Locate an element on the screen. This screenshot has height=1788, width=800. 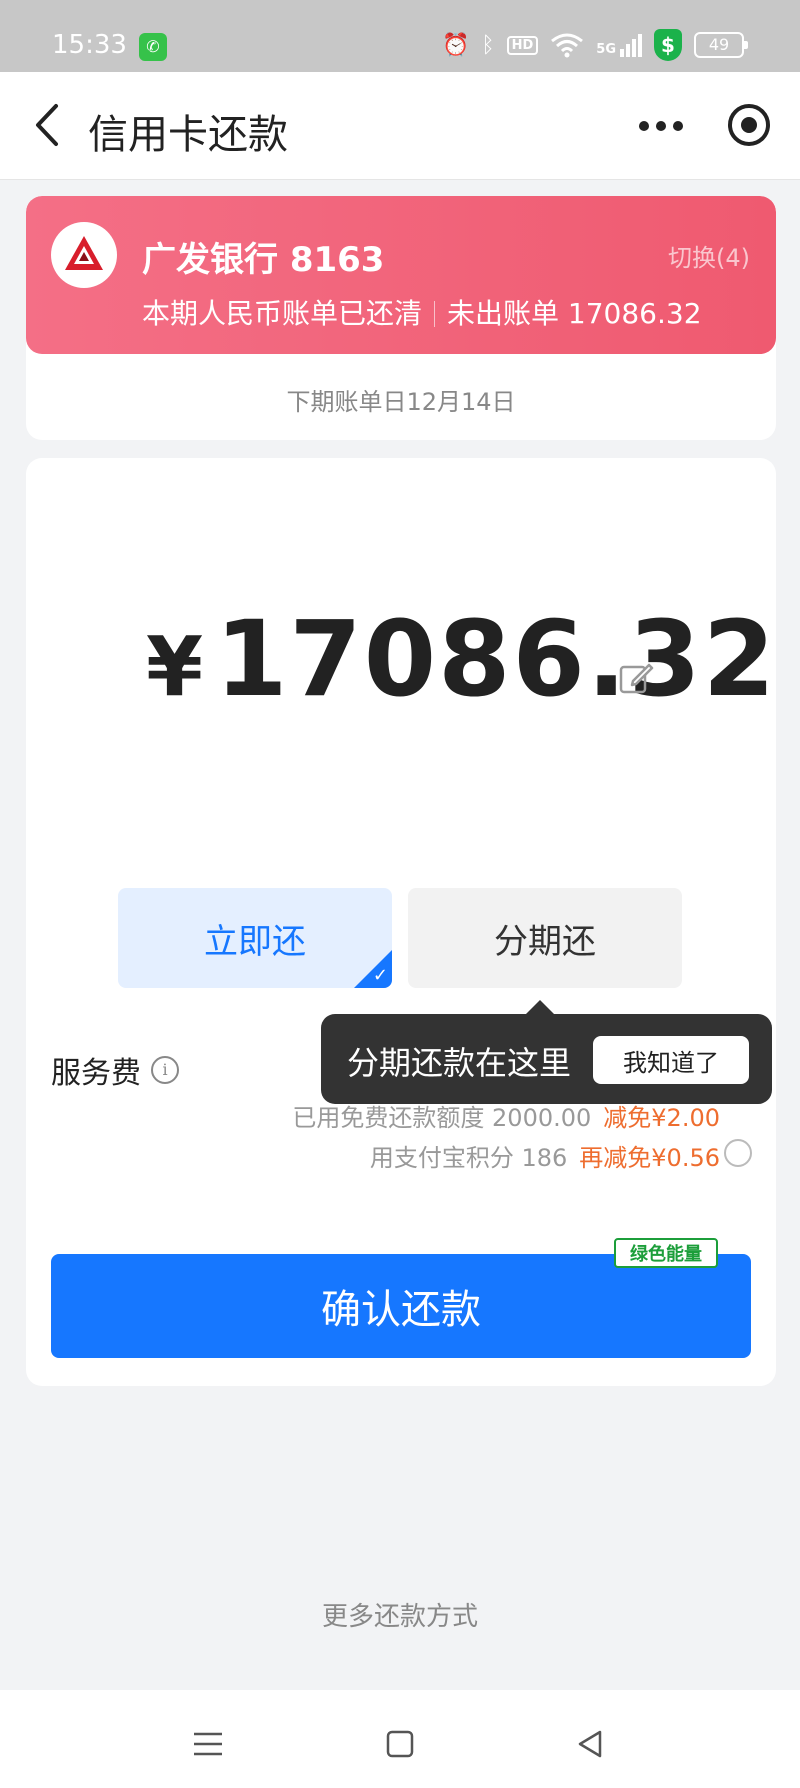
tooltip-text: 分期还款在这里 is located at coordinates (459, 1063).